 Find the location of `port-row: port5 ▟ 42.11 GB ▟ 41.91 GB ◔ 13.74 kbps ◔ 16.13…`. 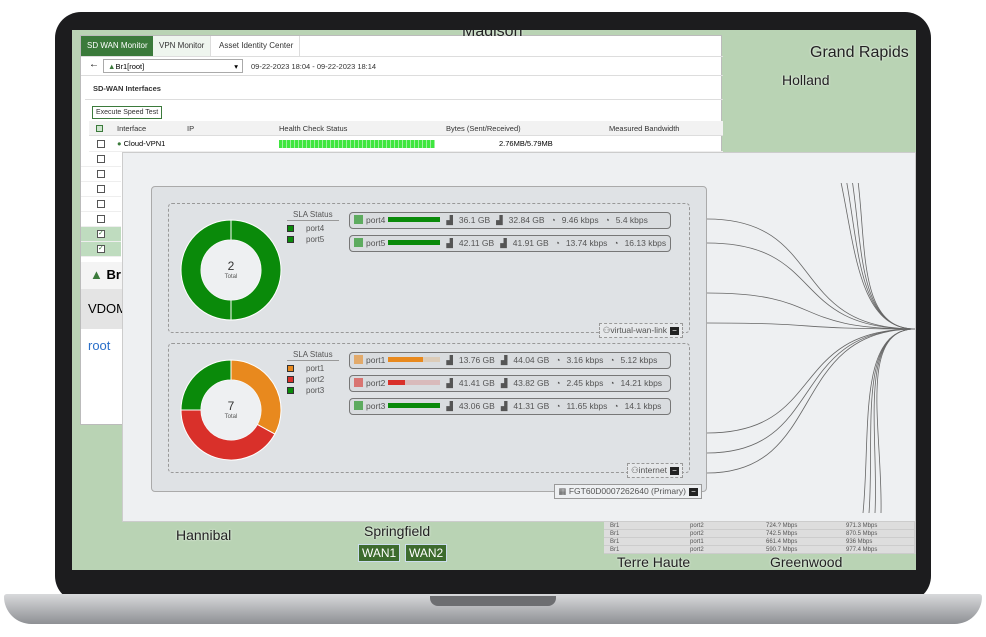

port-row: port5 ▟ 42.11 GB ▟ 41.91 GB ◔ 13.74 kbps ◔ 16.13… is located at coordinates (510, 243).